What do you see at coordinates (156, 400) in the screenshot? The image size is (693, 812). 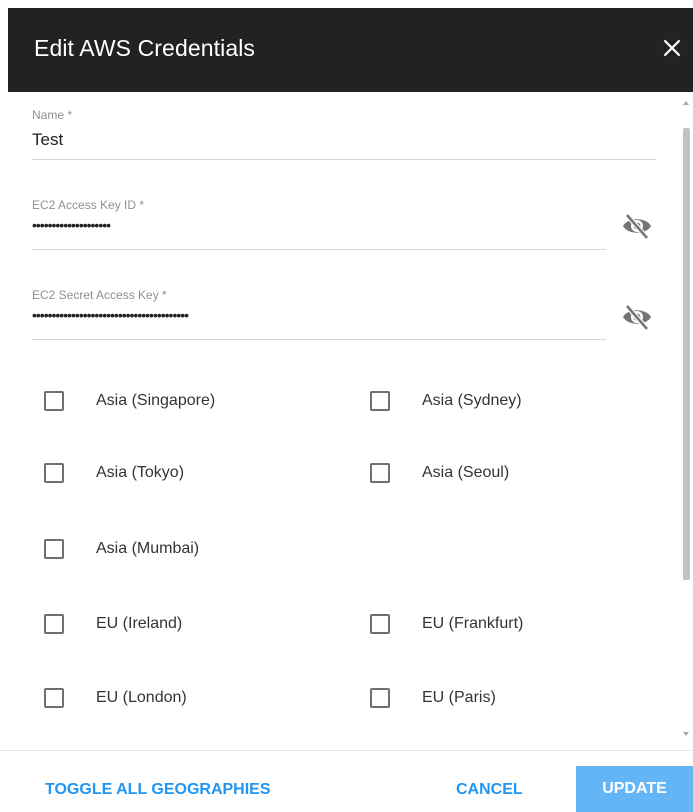 I see `region-label: Asia (Singapore)` at bounding box center [156, 400].